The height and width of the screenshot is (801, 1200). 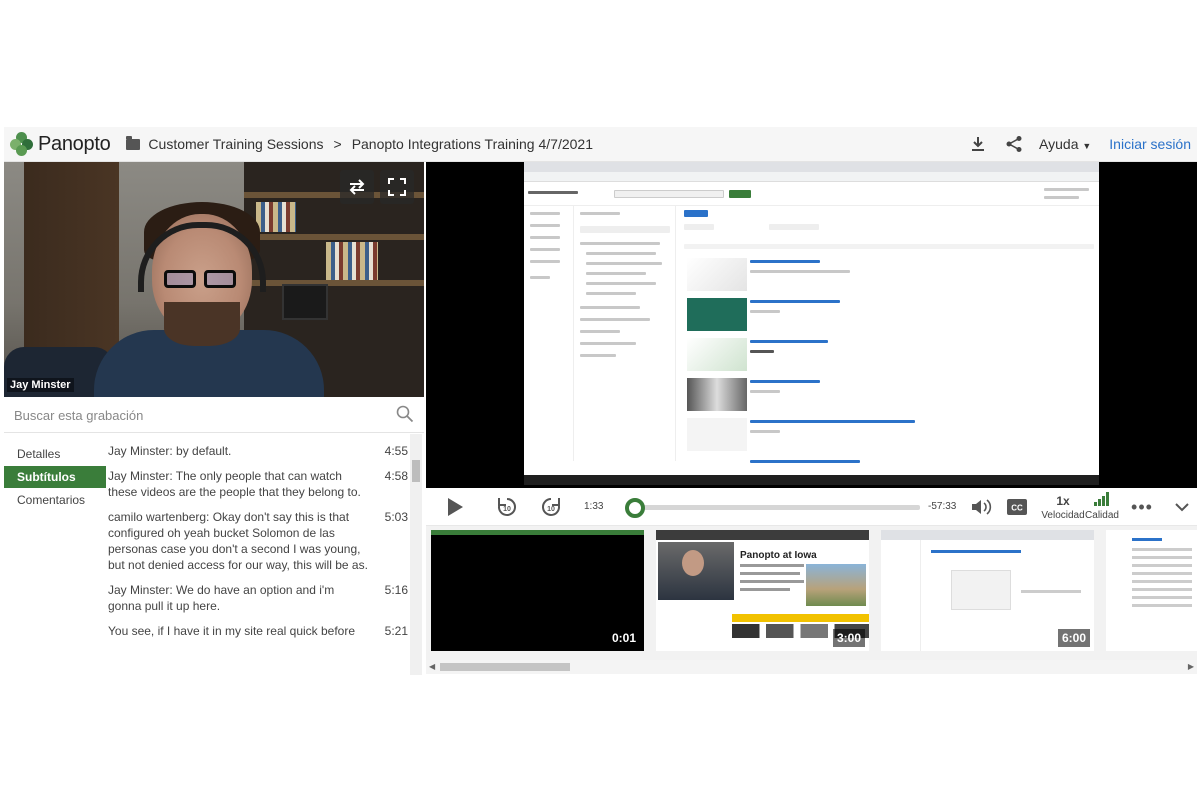 What do you see at coordinates (1191, 666) in the screenshot?
I see `scroll-right-icon: ▶` at bounding box center [1191, 666].